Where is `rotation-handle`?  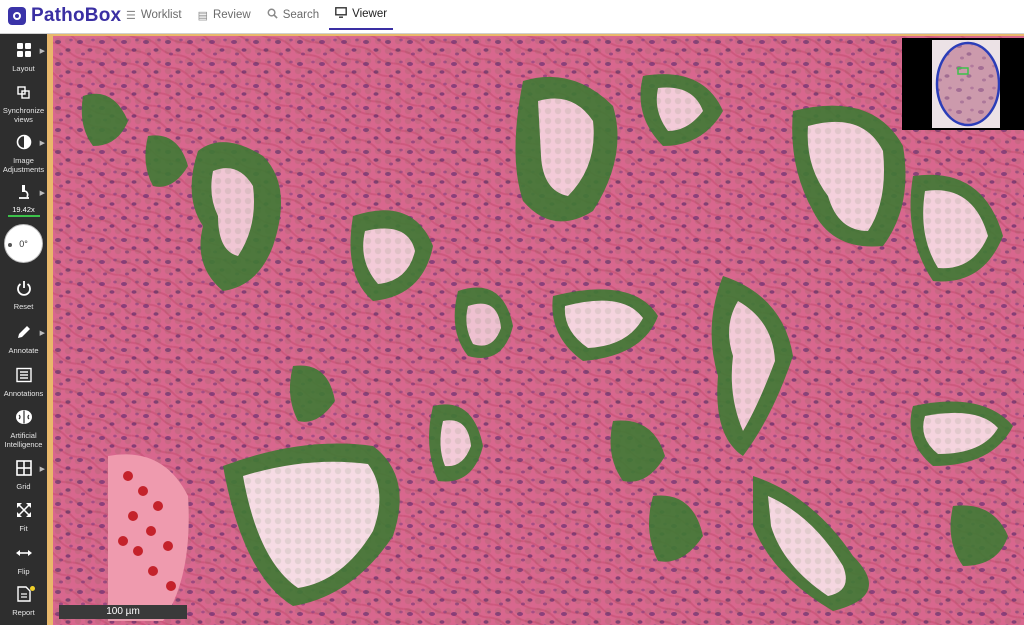
rotation-handle is located at coordinates (10, 245).